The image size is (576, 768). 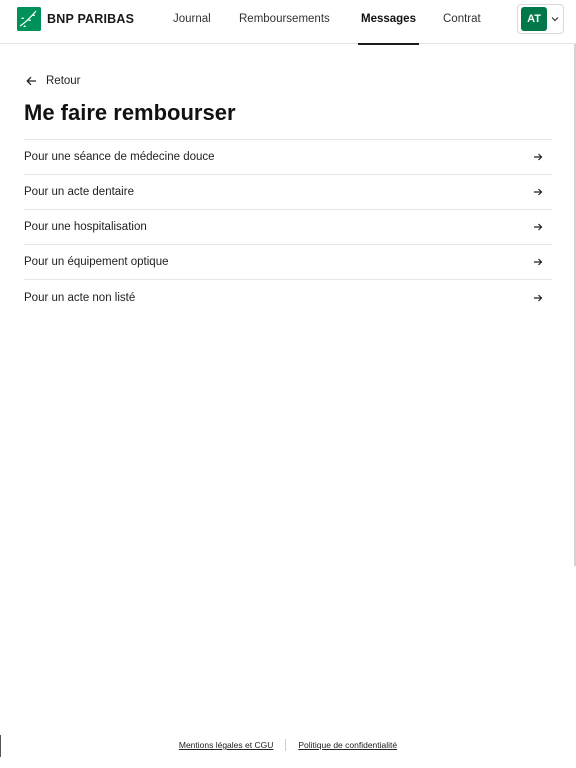 I want to click on chevron-down-icon, so click(x=555, y=19).